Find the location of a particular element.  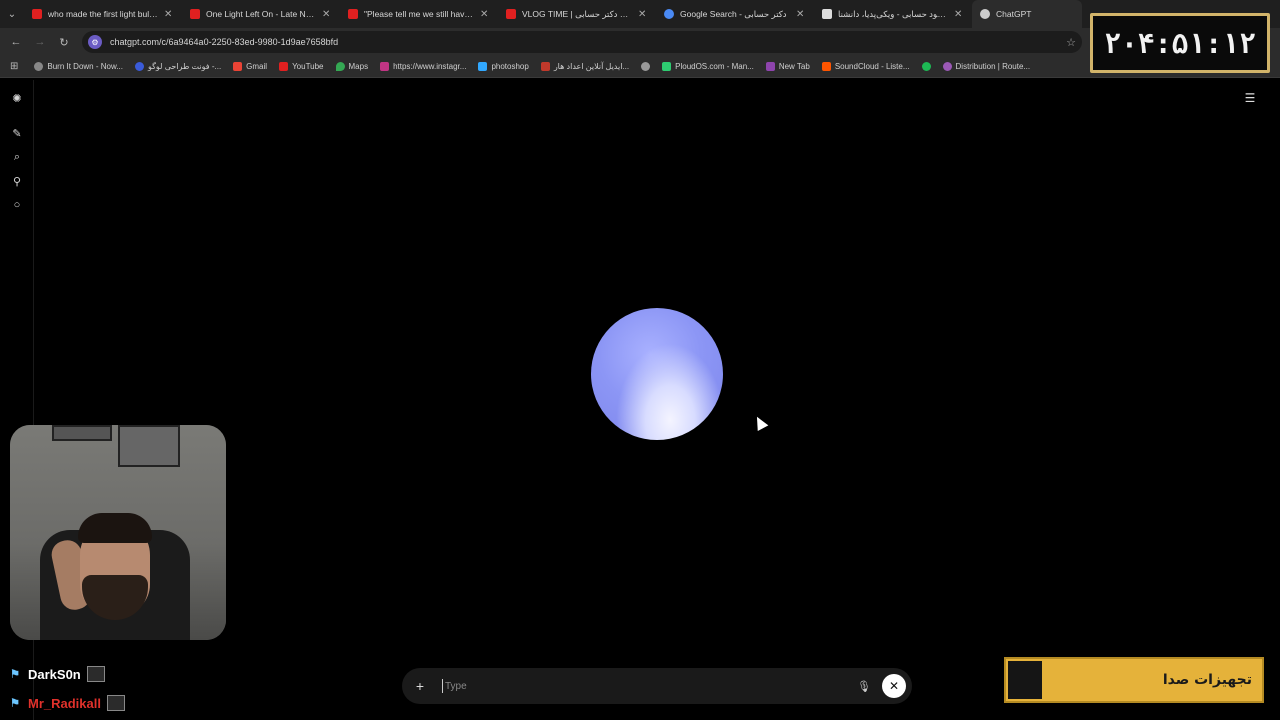

end-voice-button: ✕ is located at coordinates (894, 686).